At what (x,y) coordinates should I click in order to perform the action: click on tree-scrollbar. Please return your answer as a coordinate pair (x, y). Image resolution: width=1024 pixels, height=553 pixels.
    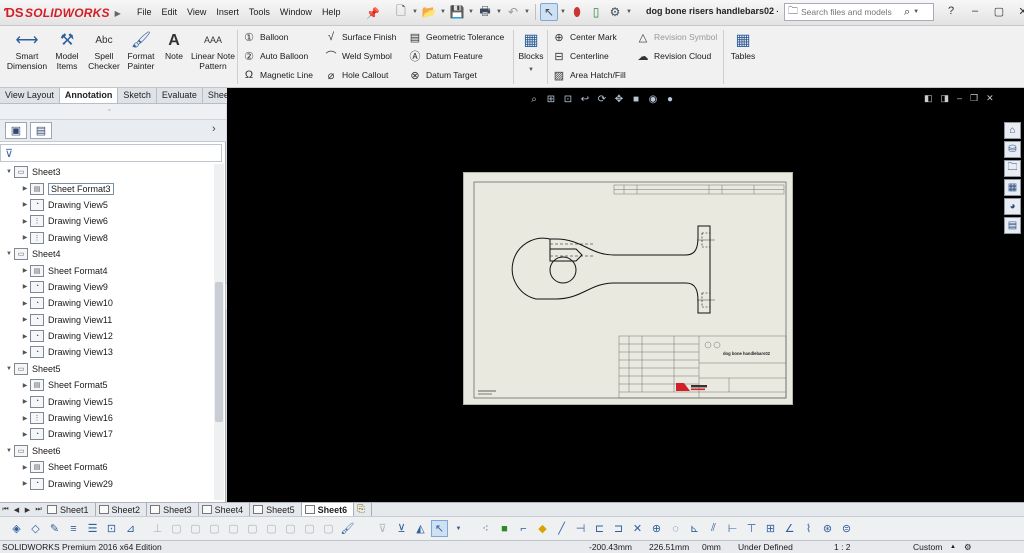
    Looking at the image, I should click on (219, 332).